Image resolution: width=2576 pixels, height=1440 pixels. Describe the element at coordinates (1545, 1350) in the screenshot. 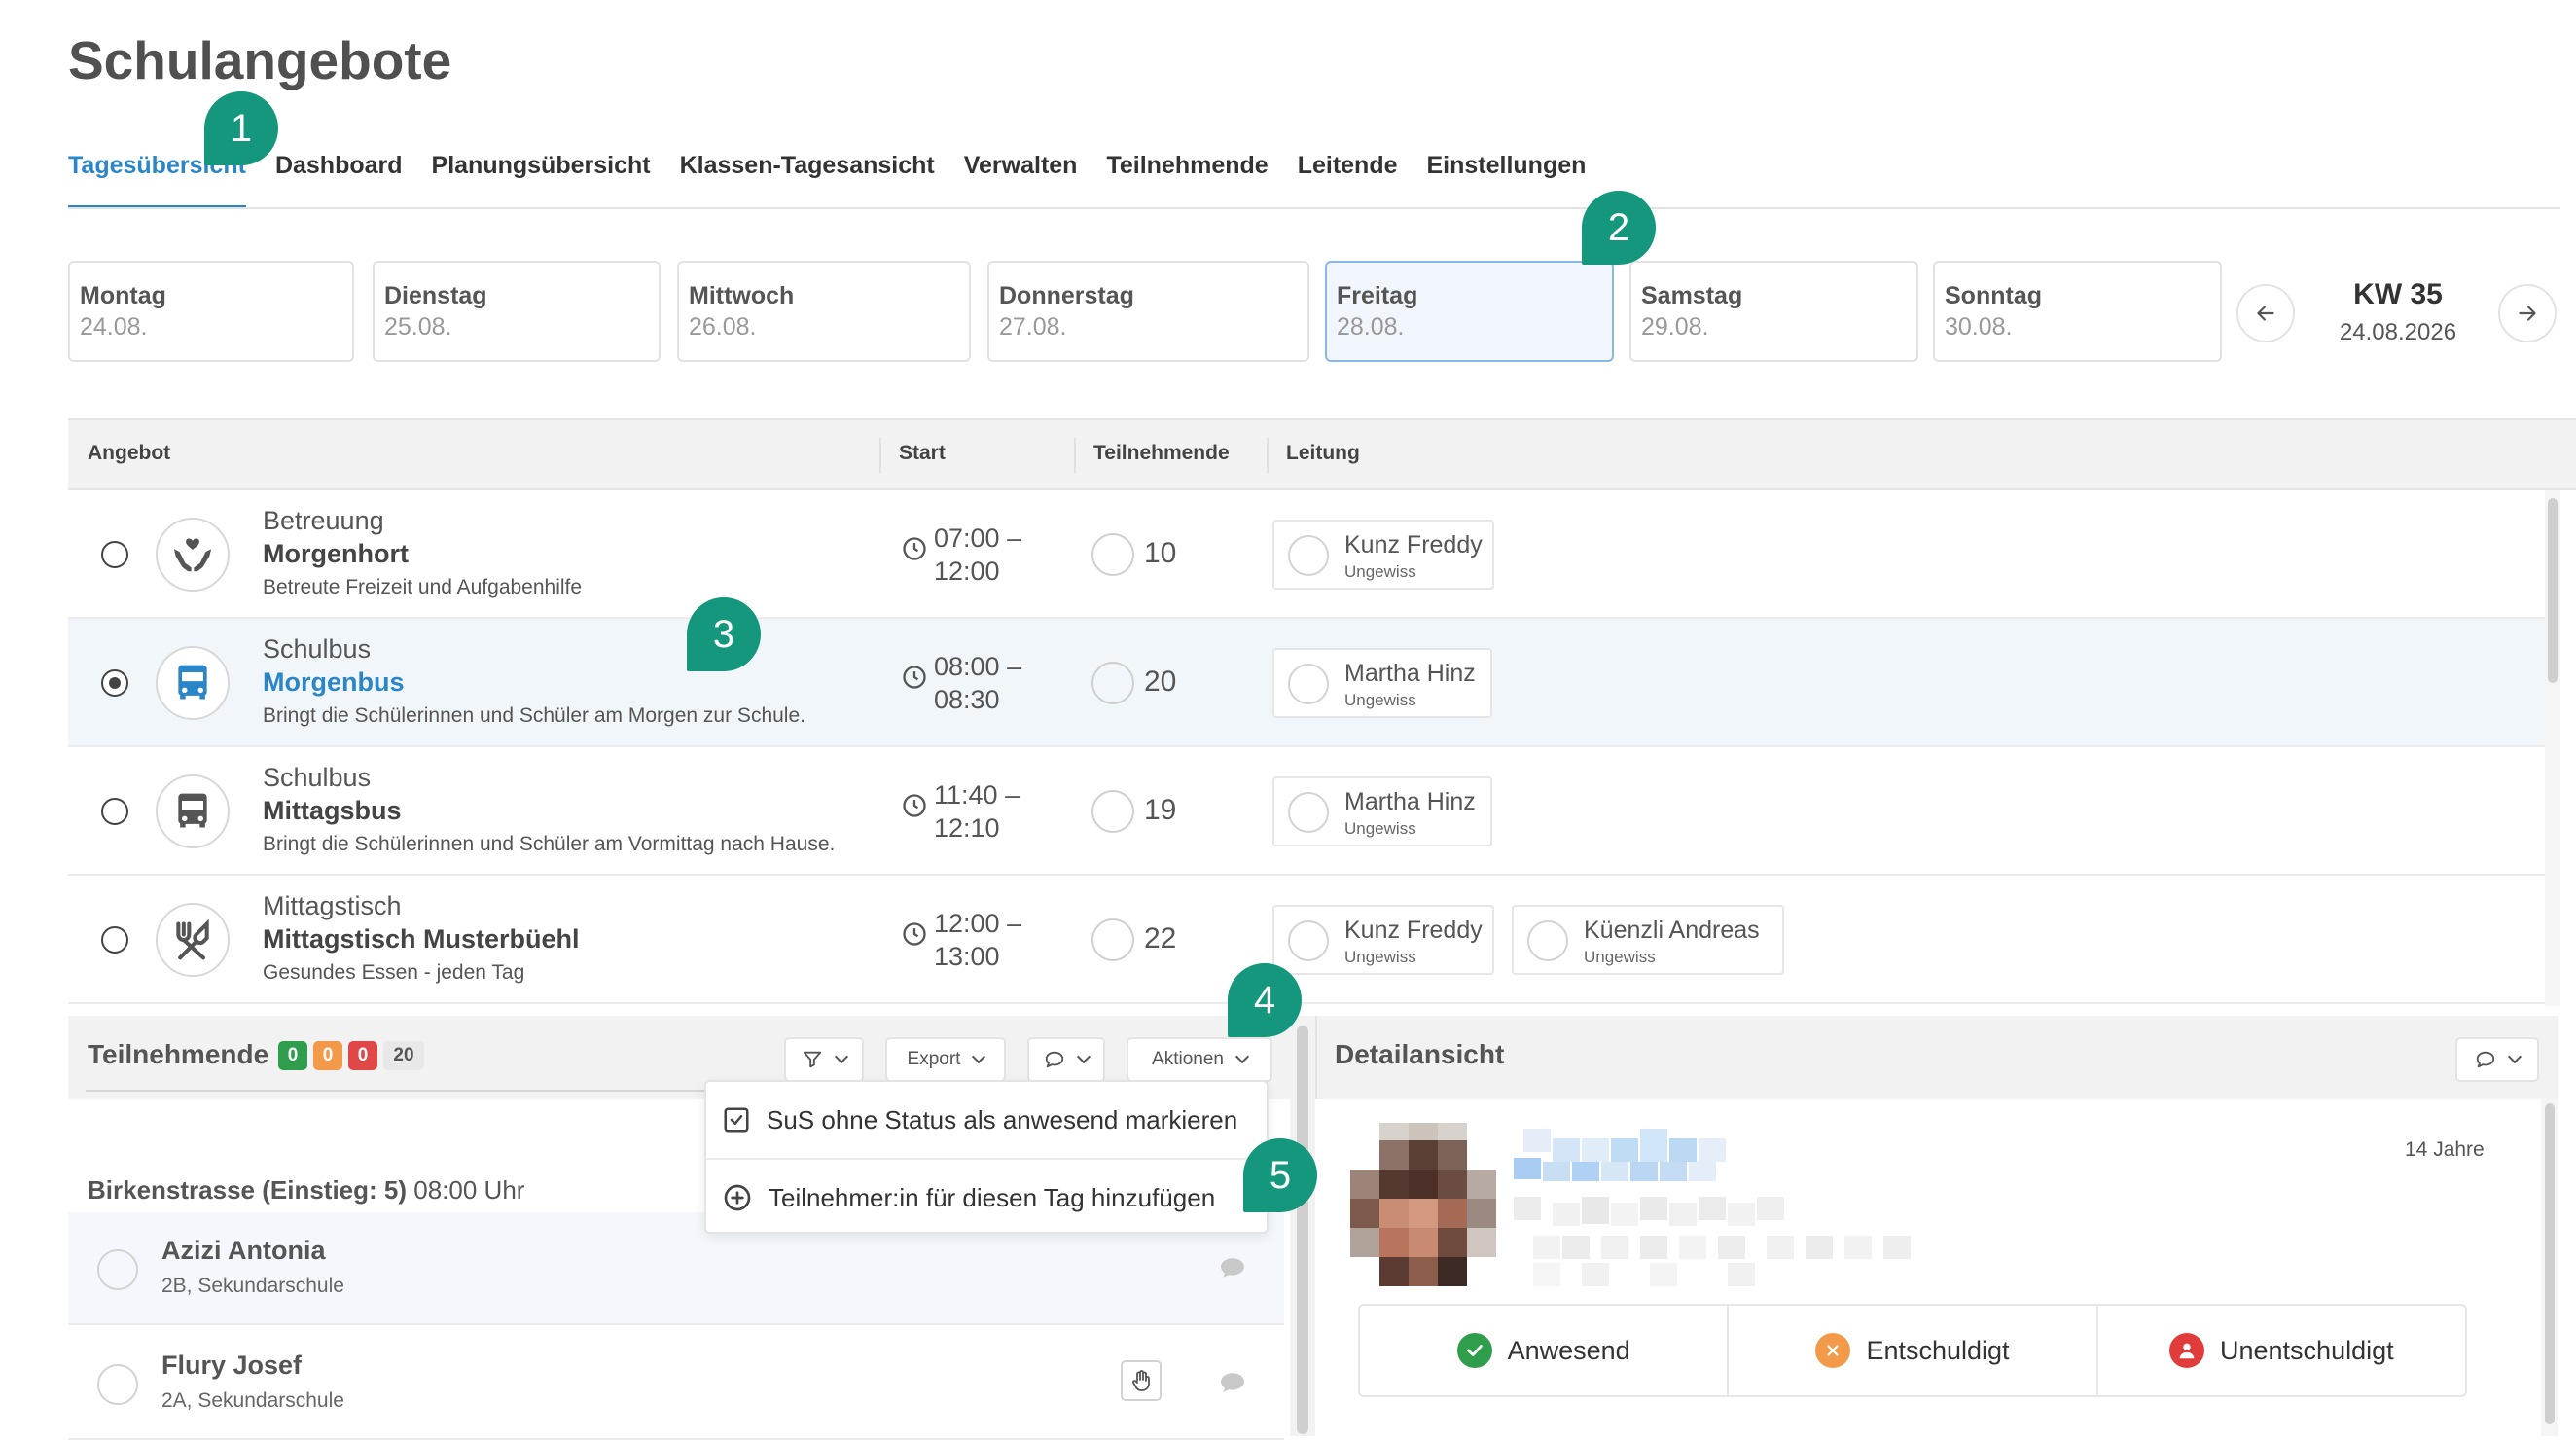

I see `status-anwesend-button: Anwesend` at that location.